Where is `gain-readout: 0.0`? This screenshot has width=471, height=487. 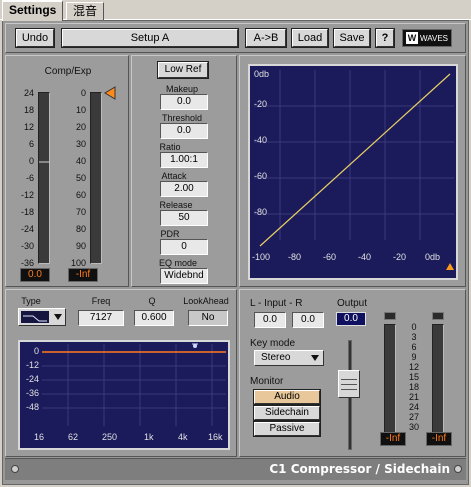
gain-readout: 0.0 is located at coordinates (35, 275).